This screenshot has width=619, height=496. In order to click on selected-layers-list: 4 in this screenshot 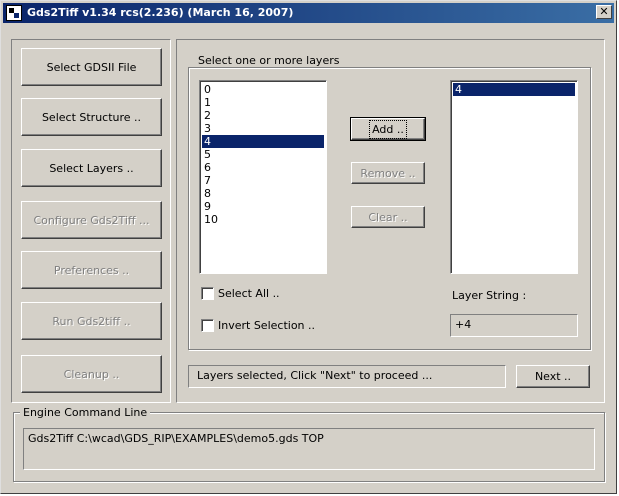, I will do `click(514, 177)`.